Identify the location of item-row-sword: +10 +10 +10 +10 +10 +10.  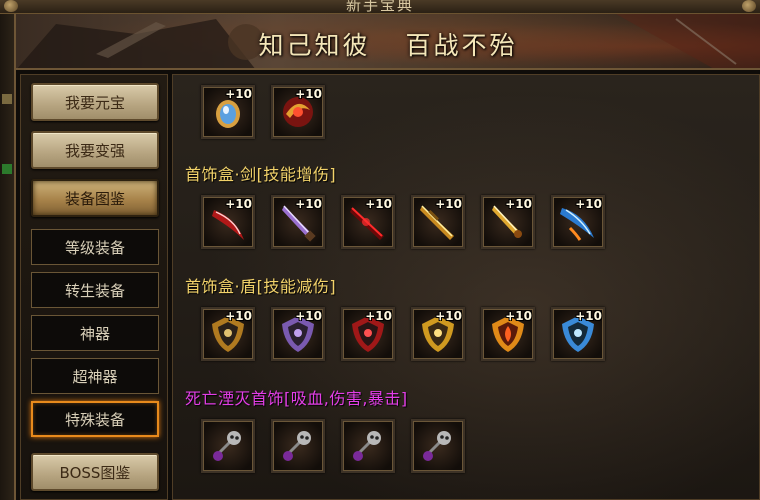
(403, 222).